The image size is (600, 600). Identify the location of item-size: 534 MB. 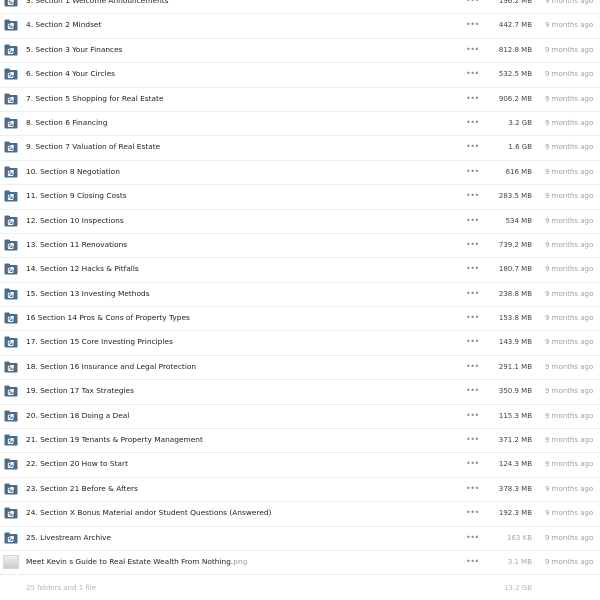
(518, 220).